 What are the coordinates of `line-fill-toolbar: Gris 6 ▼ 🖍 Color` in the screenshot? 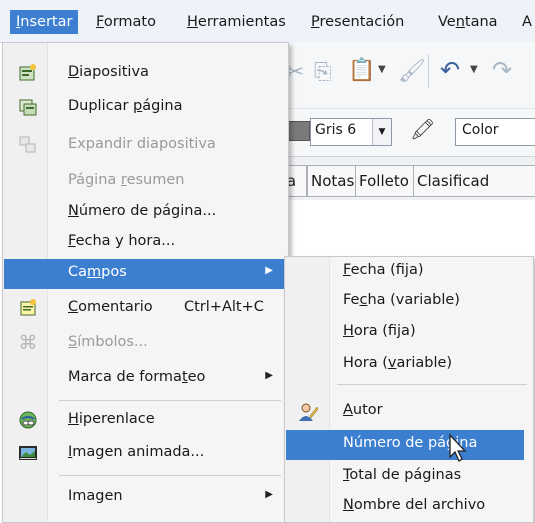 It's located at (397, 132).